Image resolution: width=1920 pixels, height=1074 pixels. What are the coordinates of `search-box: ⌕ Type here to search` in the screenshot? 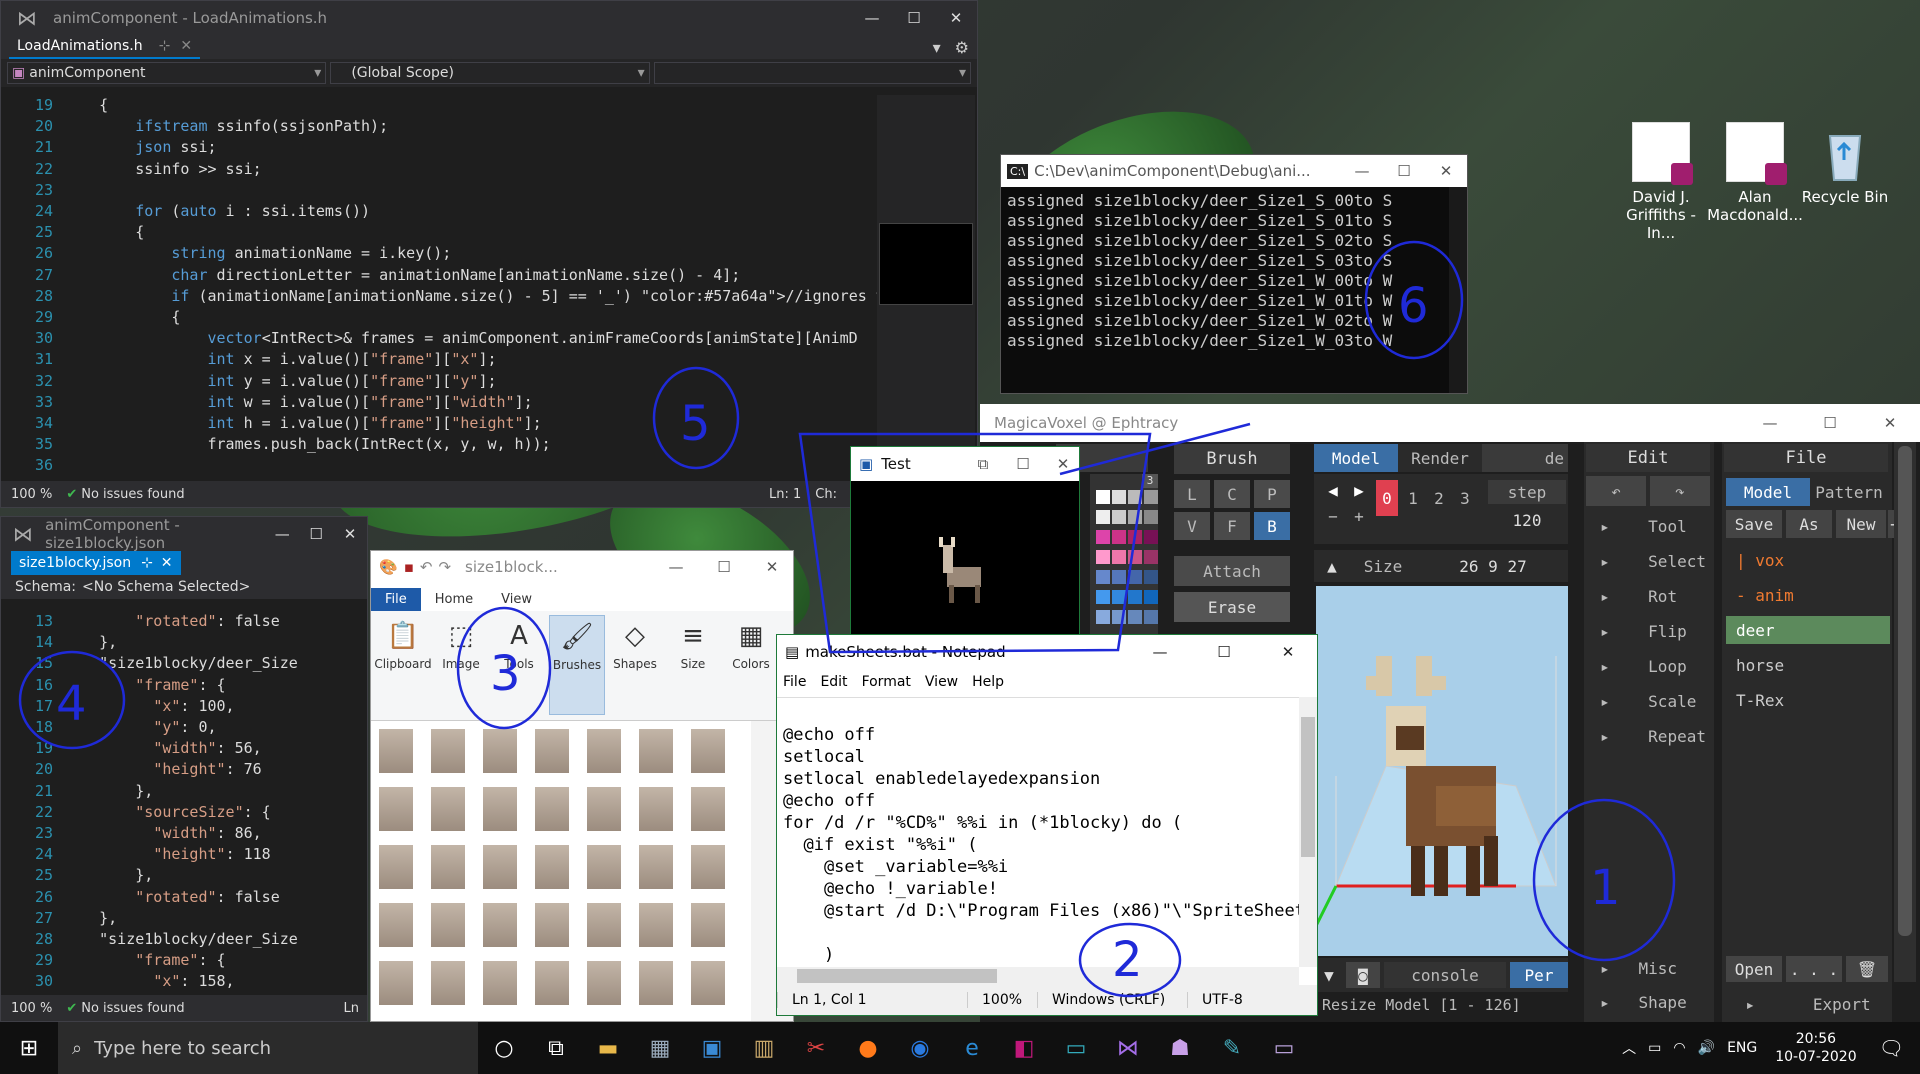 It's located at (268, 1048).